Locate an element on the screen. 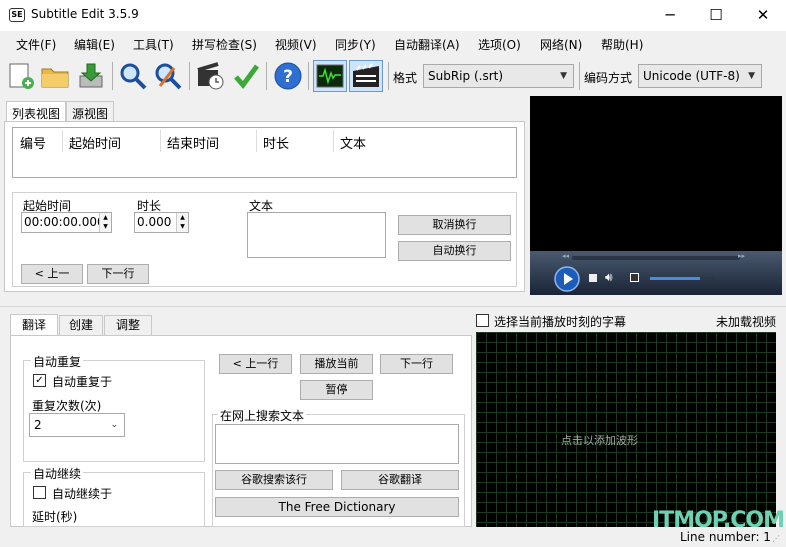 The width and height of the screenshot is (786, 547). select-current-subtitle-checkbox is located at coordinates (482, 320).